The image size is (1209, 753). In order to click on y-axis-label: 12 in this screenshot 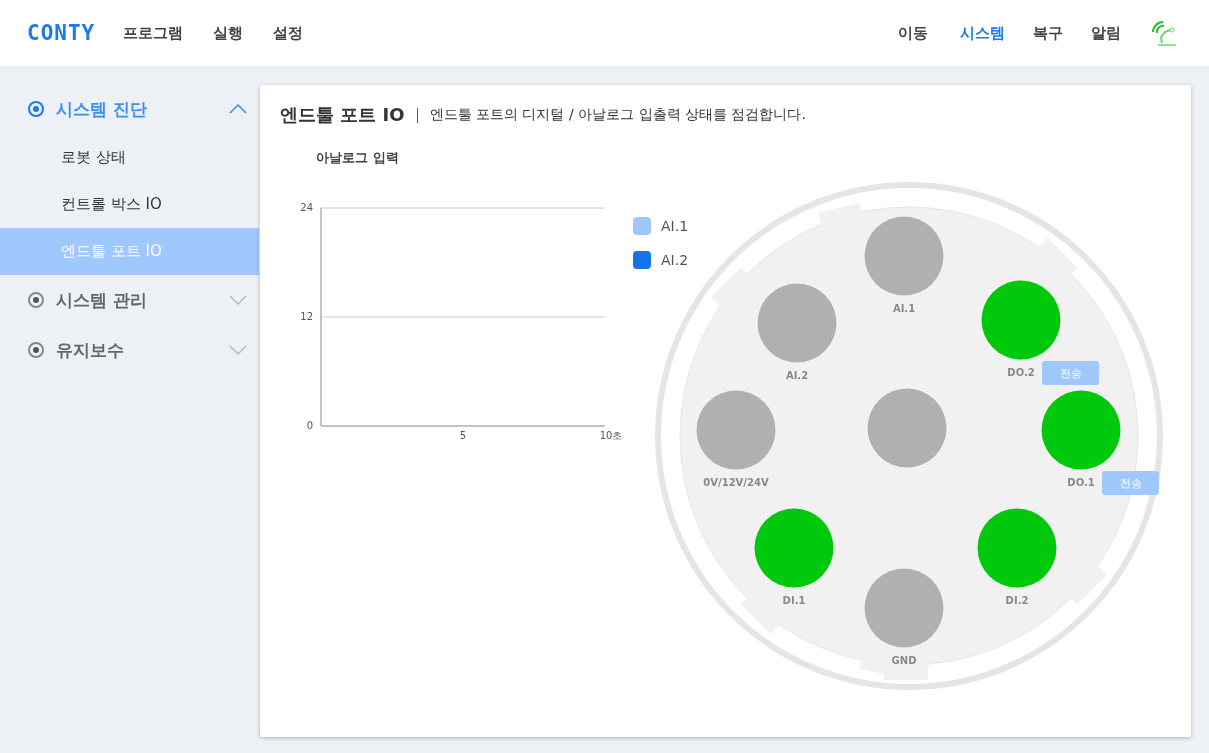, I will do `click(306, 316)`.